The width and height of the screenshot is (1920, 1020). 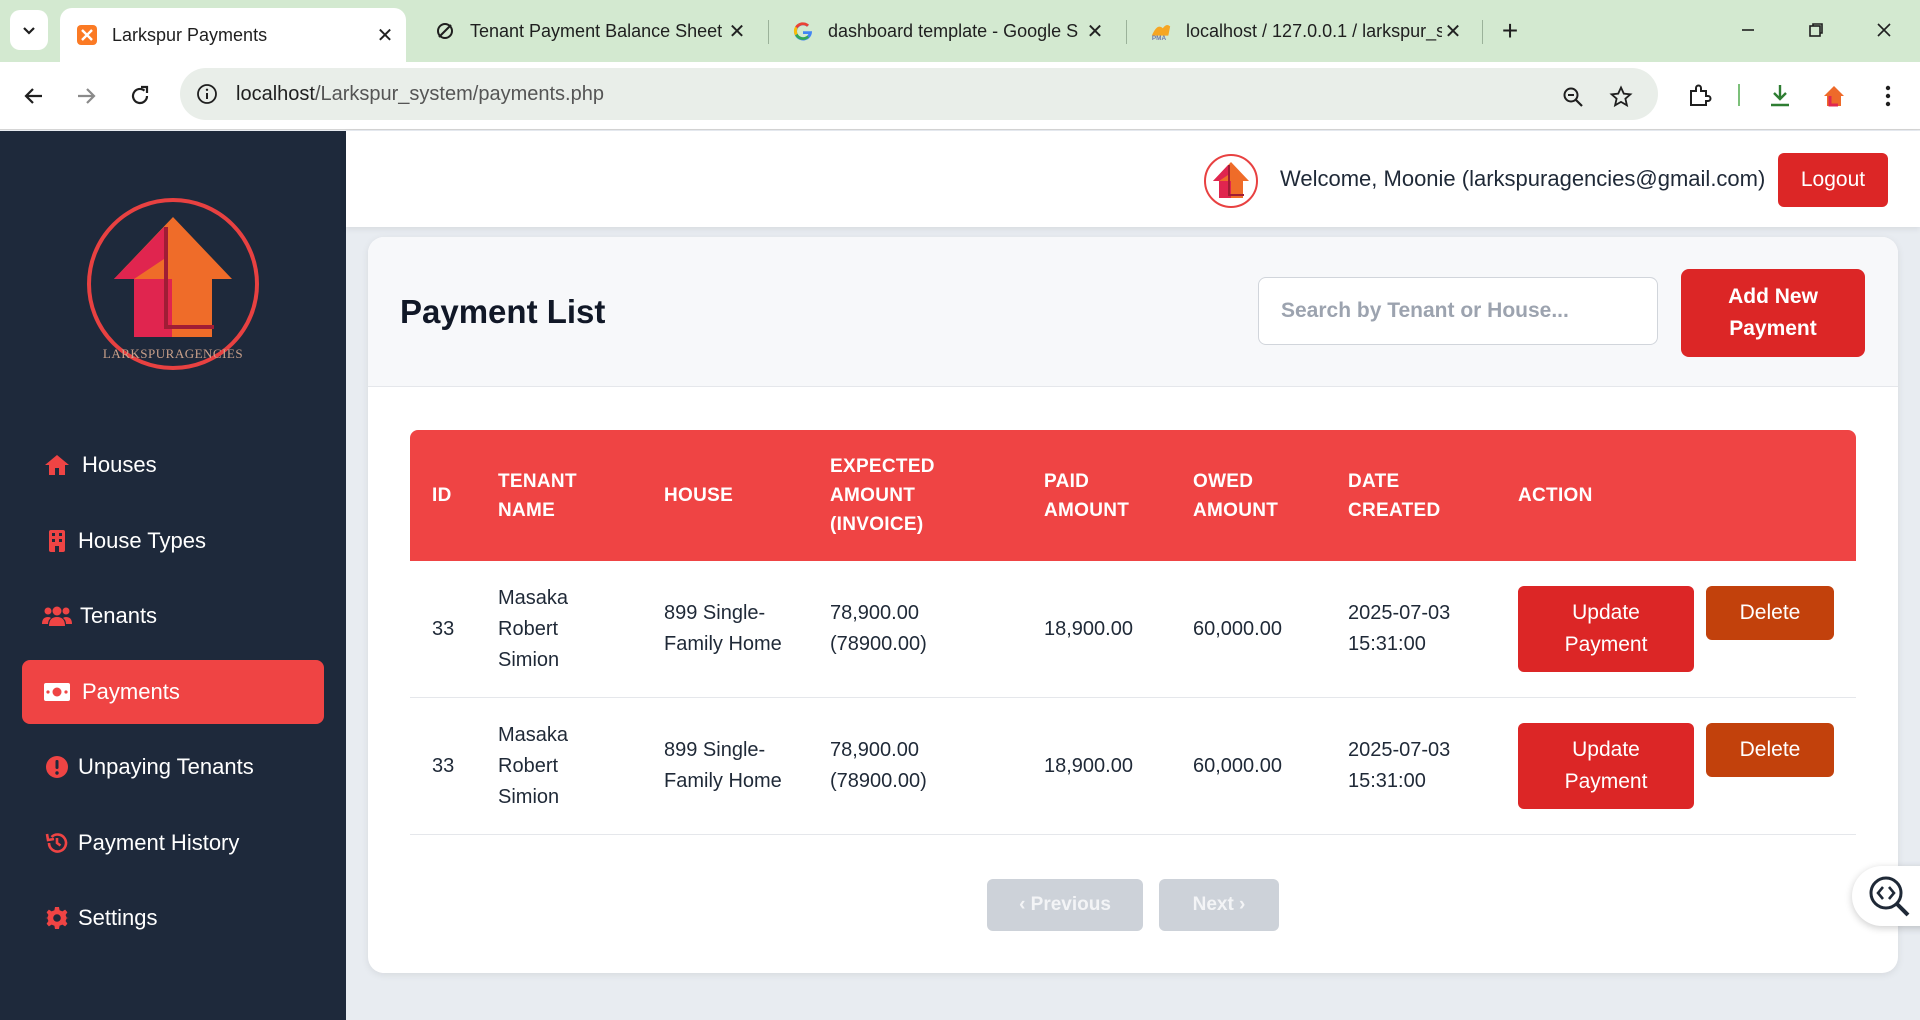 I want to click on tab-title: dashboard template - Google S, so click(x=953, y=30).